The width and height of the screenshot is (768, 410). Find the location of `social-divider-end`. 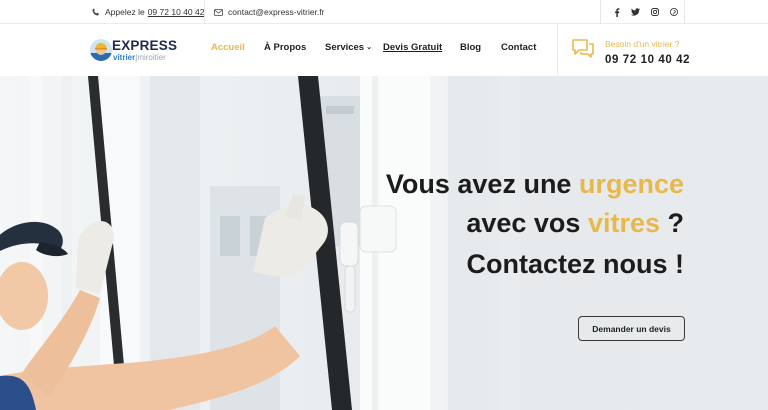

social-divider-end is located at coordinates (684, 12).